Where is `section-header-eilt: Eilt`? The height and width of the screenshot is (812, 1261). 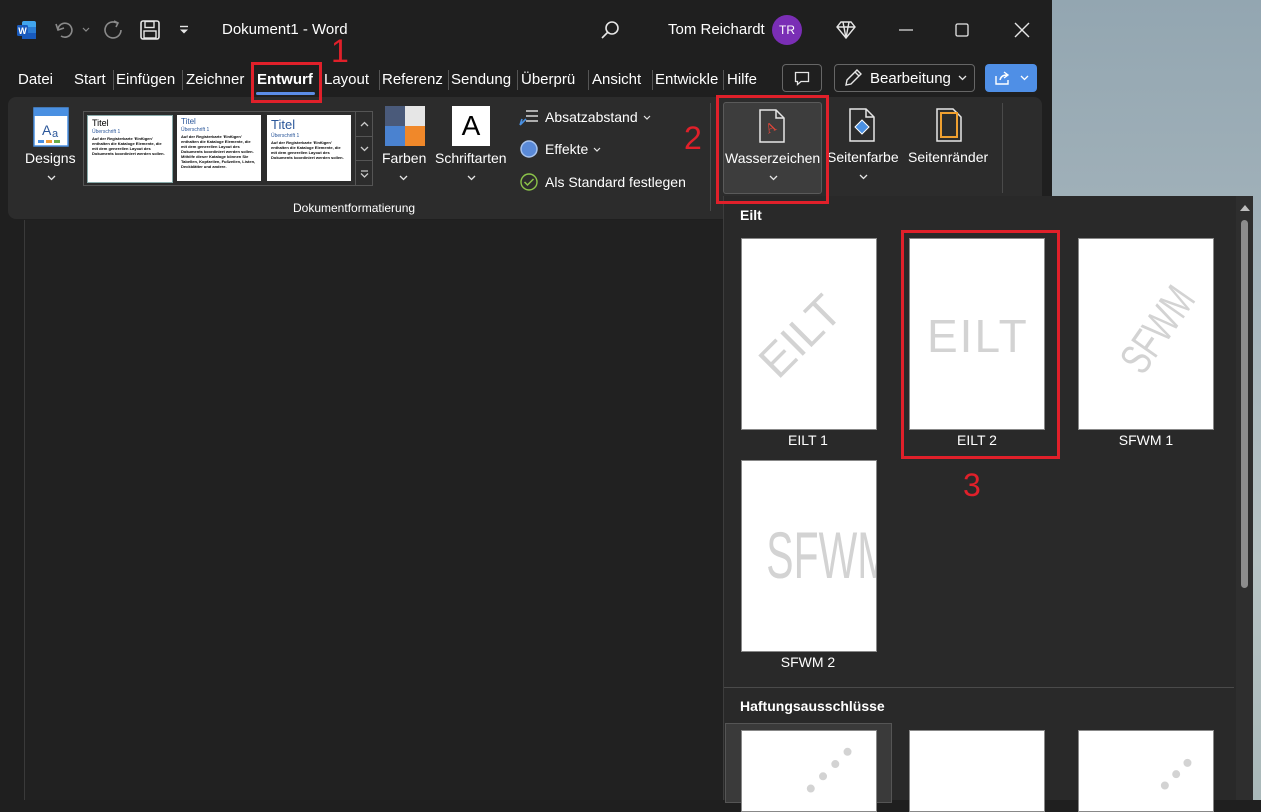 section-header-eilt: Eilt is located at coordinates (751, 215).